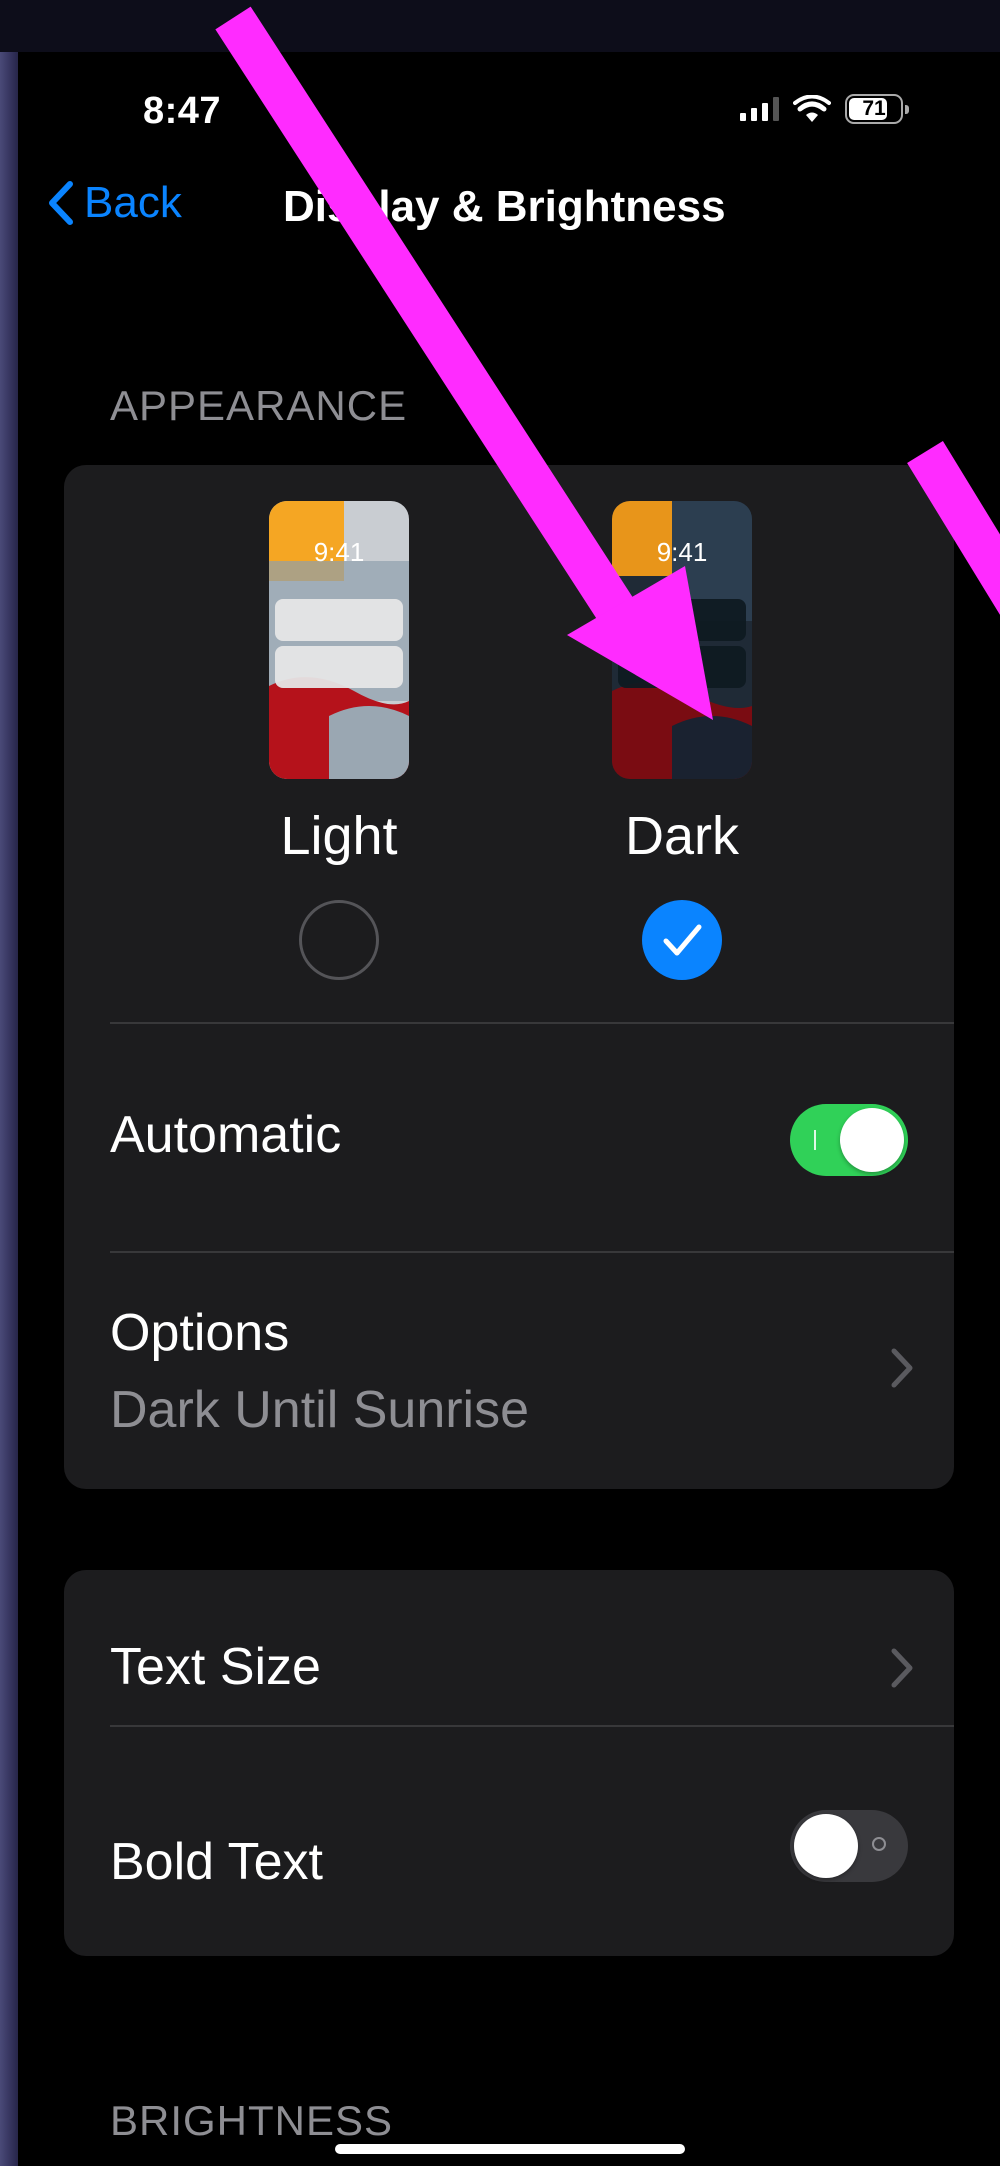 The height and width of the screenshot is (2166, 1000). Describe the element at coordinates (874, 108) in the screenshot. I see `battery-level: 71` at that location.